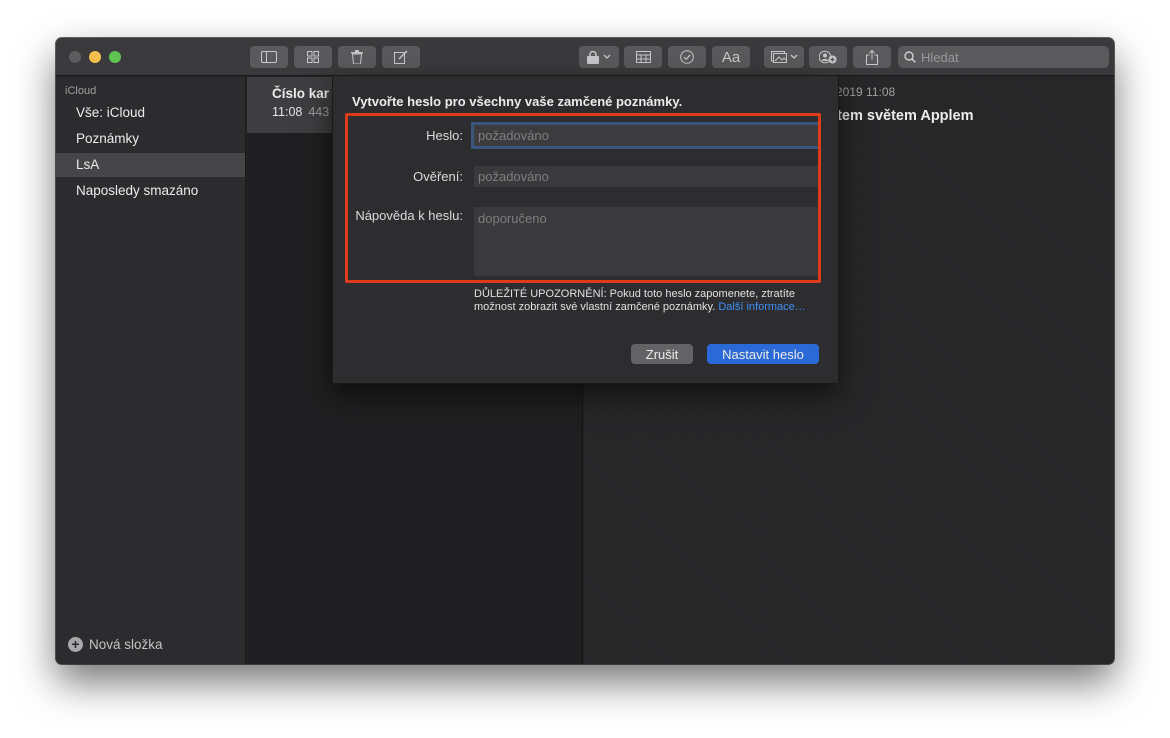  I want to click on share-people-icon, so click(828, 57).